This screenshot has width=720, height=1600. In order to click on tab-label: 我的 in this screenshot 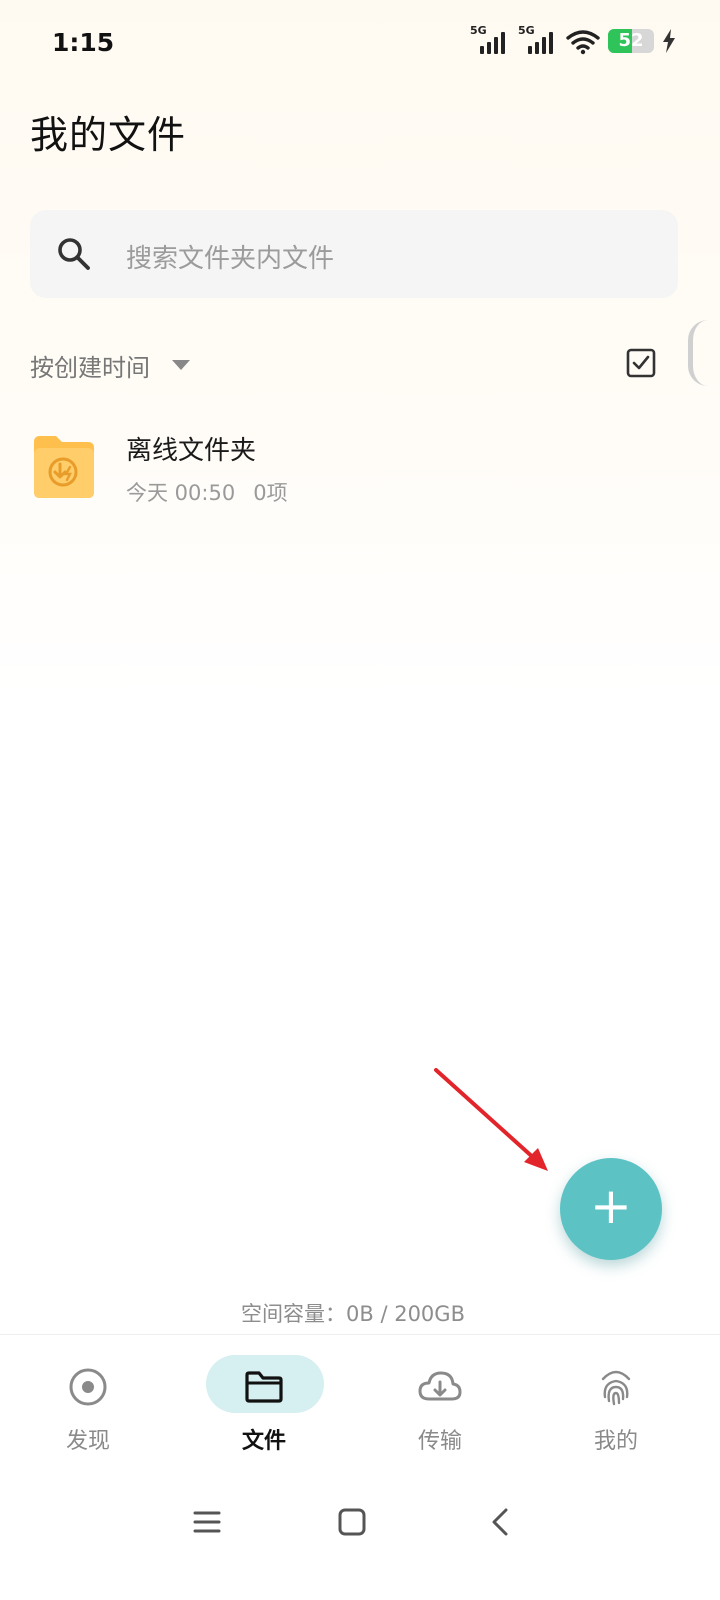, I will do `click(615, 1441)`.